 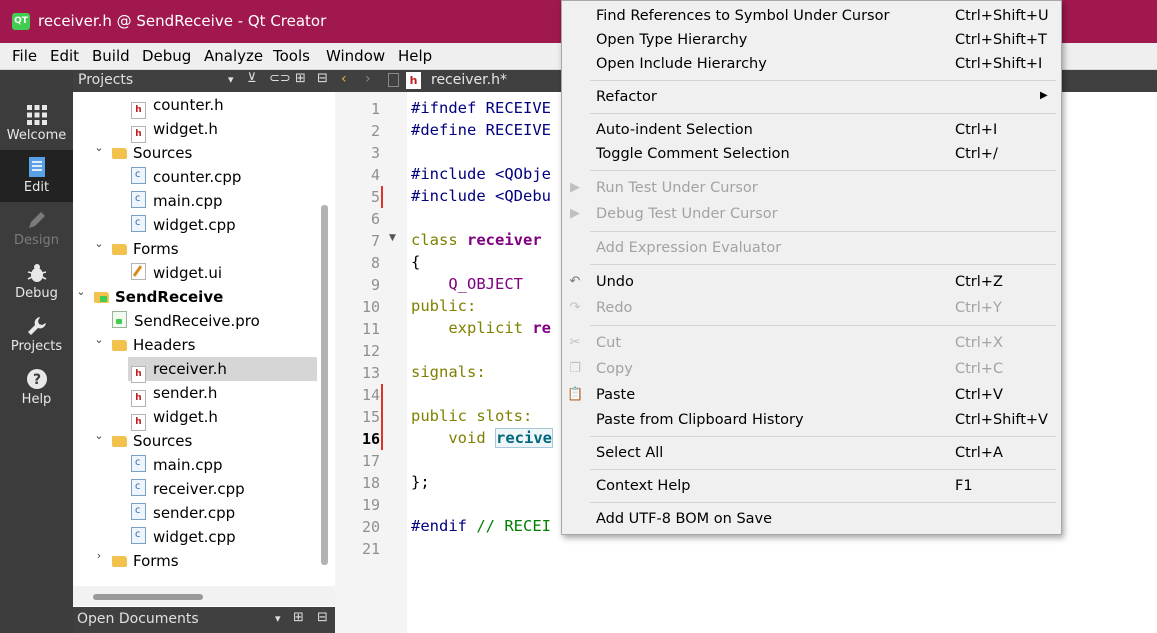 I want to click on menu-debug: Debug, so click(x=166, y=56).